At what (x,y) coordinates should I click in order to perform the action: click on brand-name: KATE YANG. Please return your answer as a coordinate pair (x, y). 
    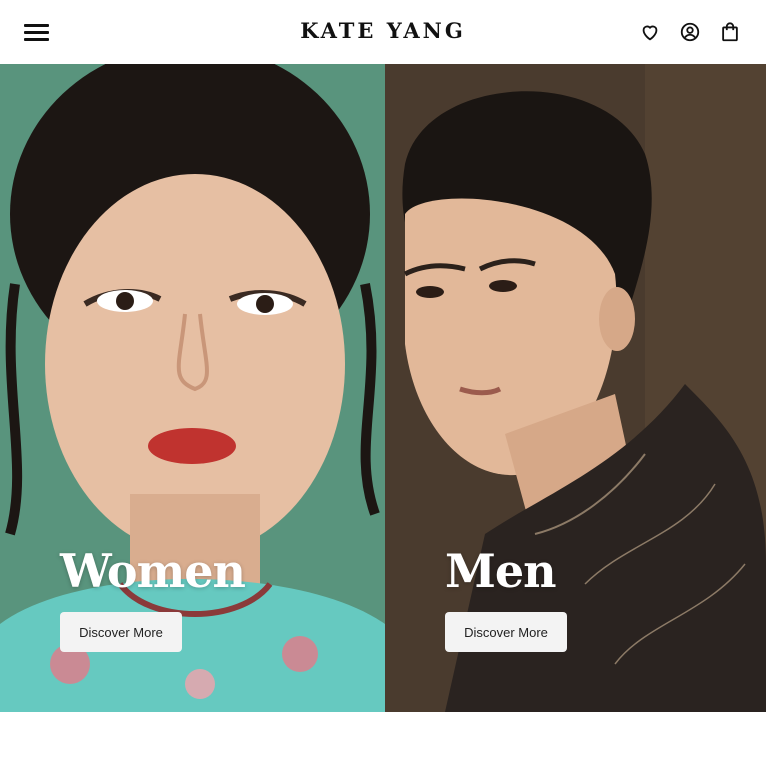
    Looking at the image, I should click on (383, 30).